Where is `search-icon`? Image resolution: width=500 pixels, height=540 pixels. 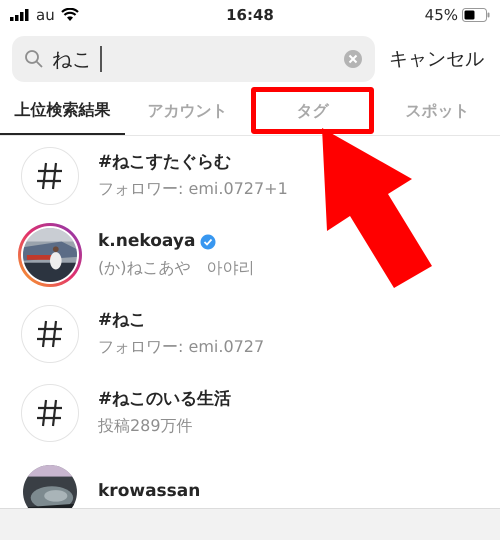
search-icon is located at coordinates (34, 59).